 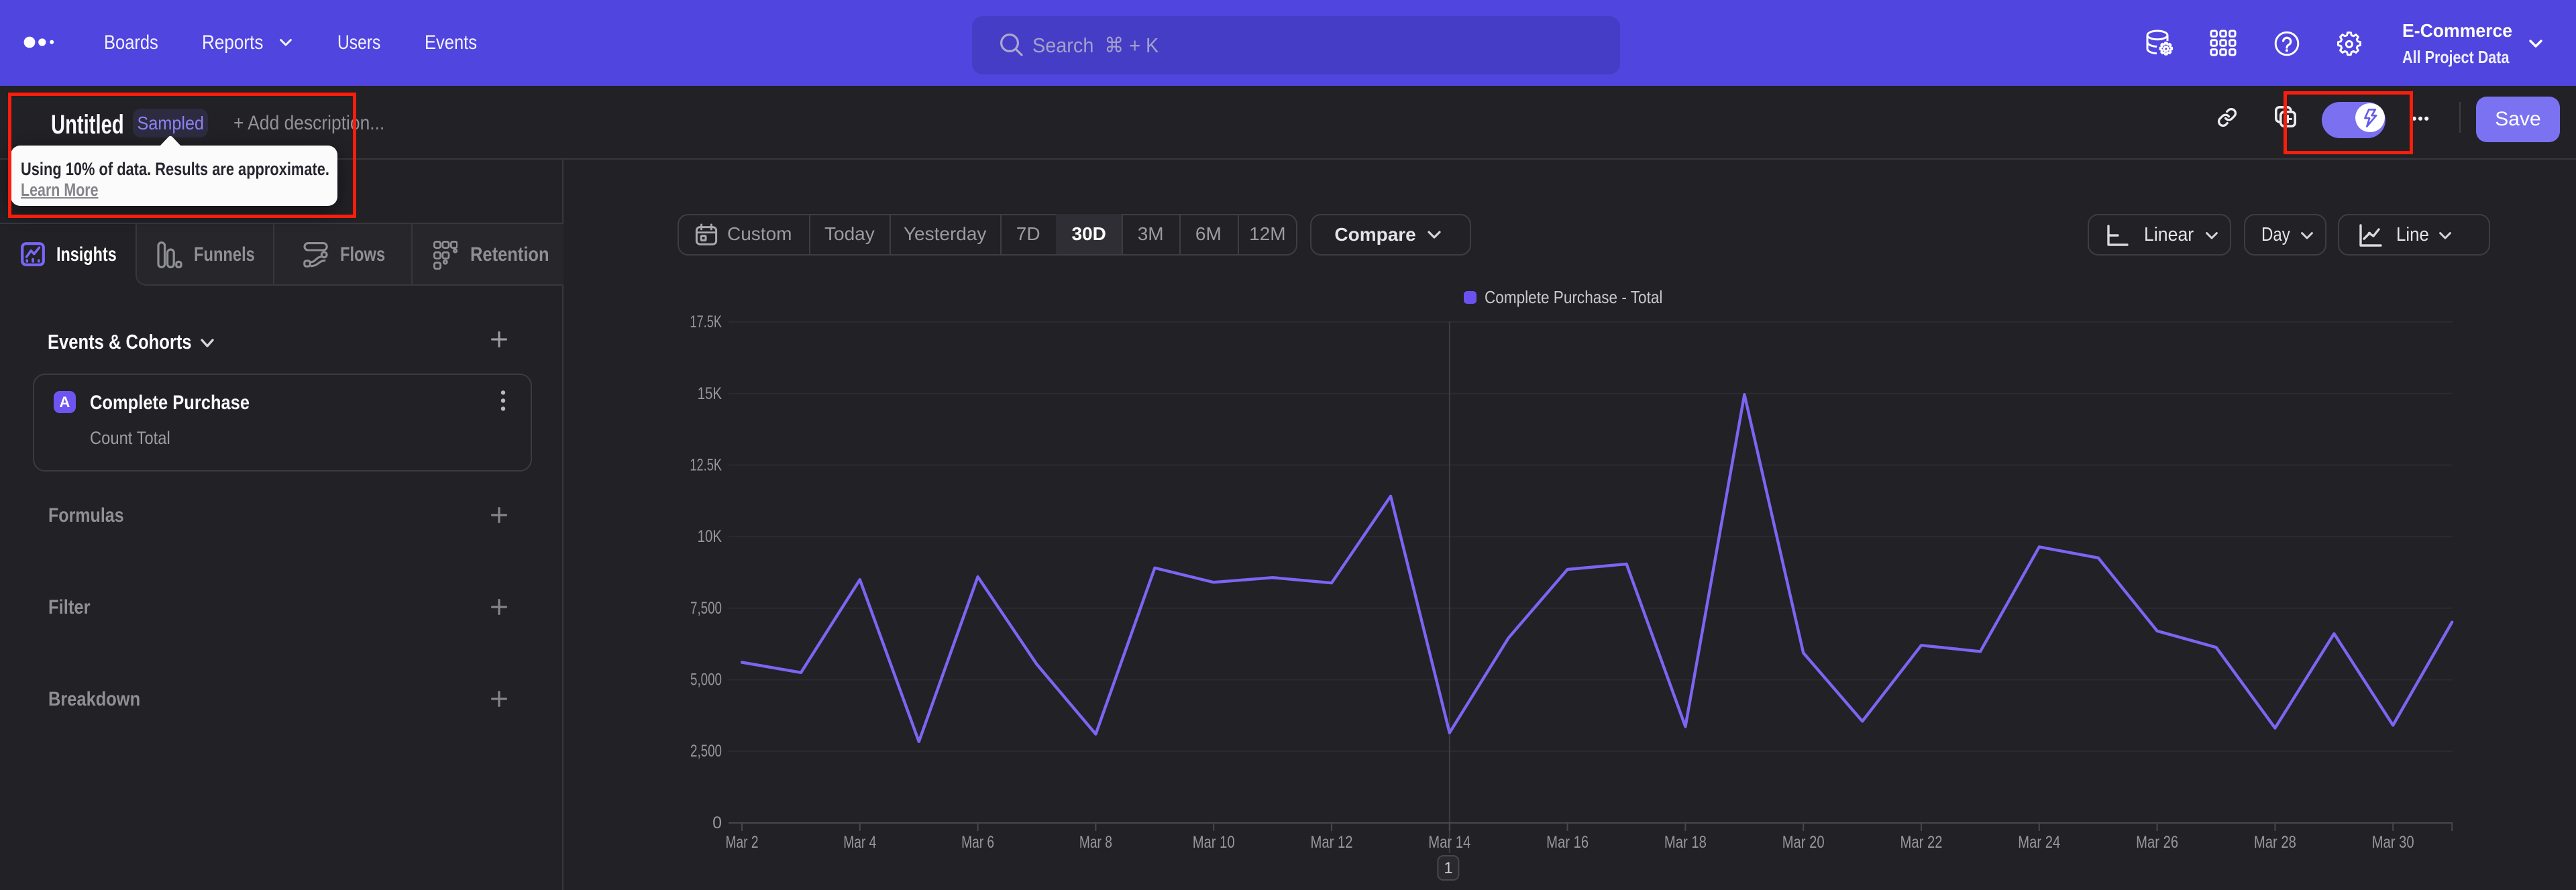 What do you see at coordinates (1214, 842) in the screenshot?
I see `svg-text: Mar 10` at bounding box center [1214, 842].